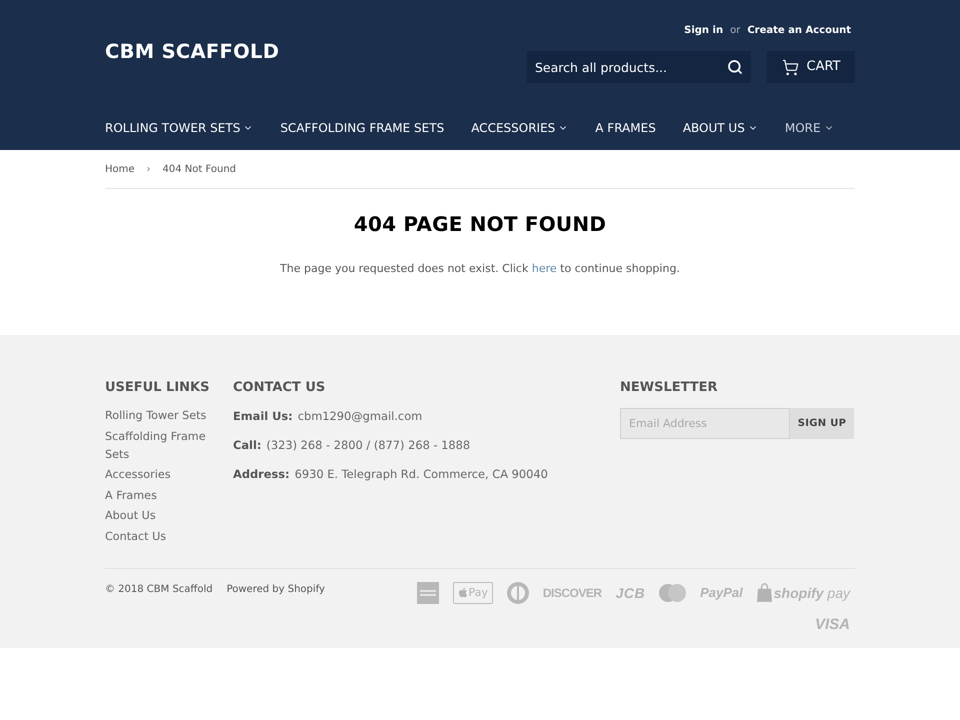 The width and height of the screenshot is (960, 720). Describe the element at coordinates (809, 128) in the screenshot. I see `nav-link: MORE` at that location.